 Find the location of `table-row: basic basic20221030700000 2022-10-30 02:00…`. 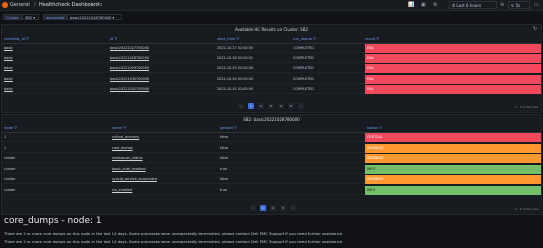

table-row: basic basic20221030700000 2022-10-30 02:00… is located at coordinates (271, 79).